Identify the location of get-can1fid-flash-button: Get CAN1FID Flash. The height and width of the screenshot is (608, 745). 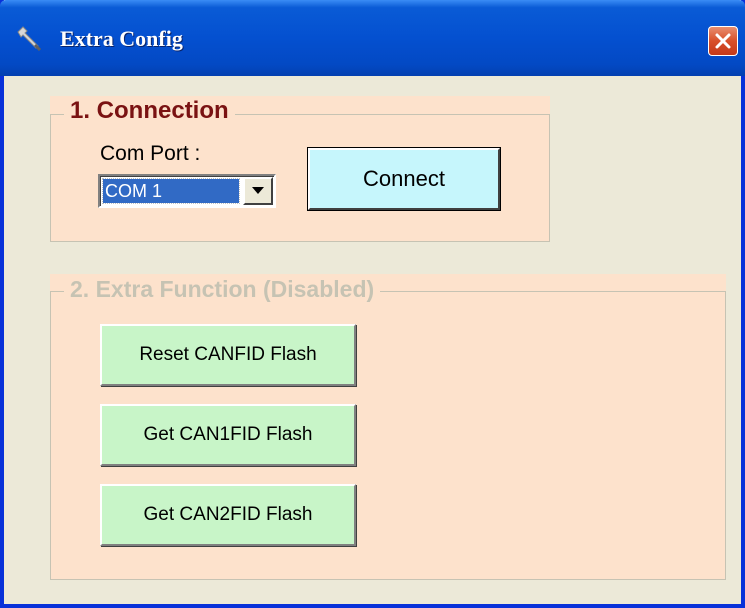
(228, 435).